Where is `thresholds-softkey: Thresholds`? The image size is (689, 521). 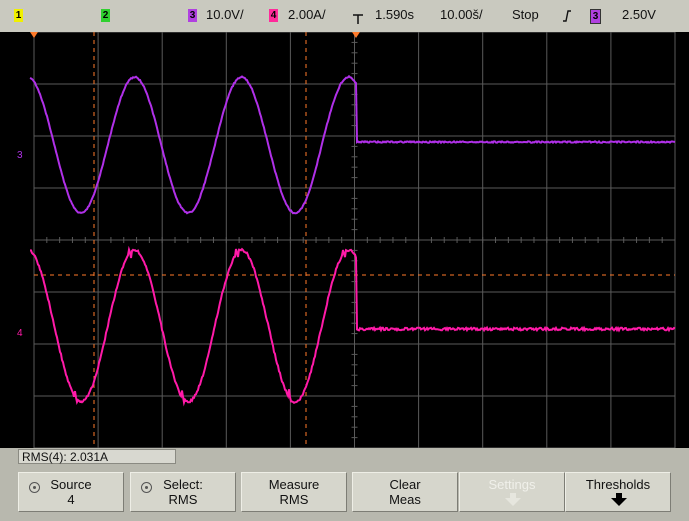 thresholds-softkey: Thresholds is located at coordinates (618, 492).